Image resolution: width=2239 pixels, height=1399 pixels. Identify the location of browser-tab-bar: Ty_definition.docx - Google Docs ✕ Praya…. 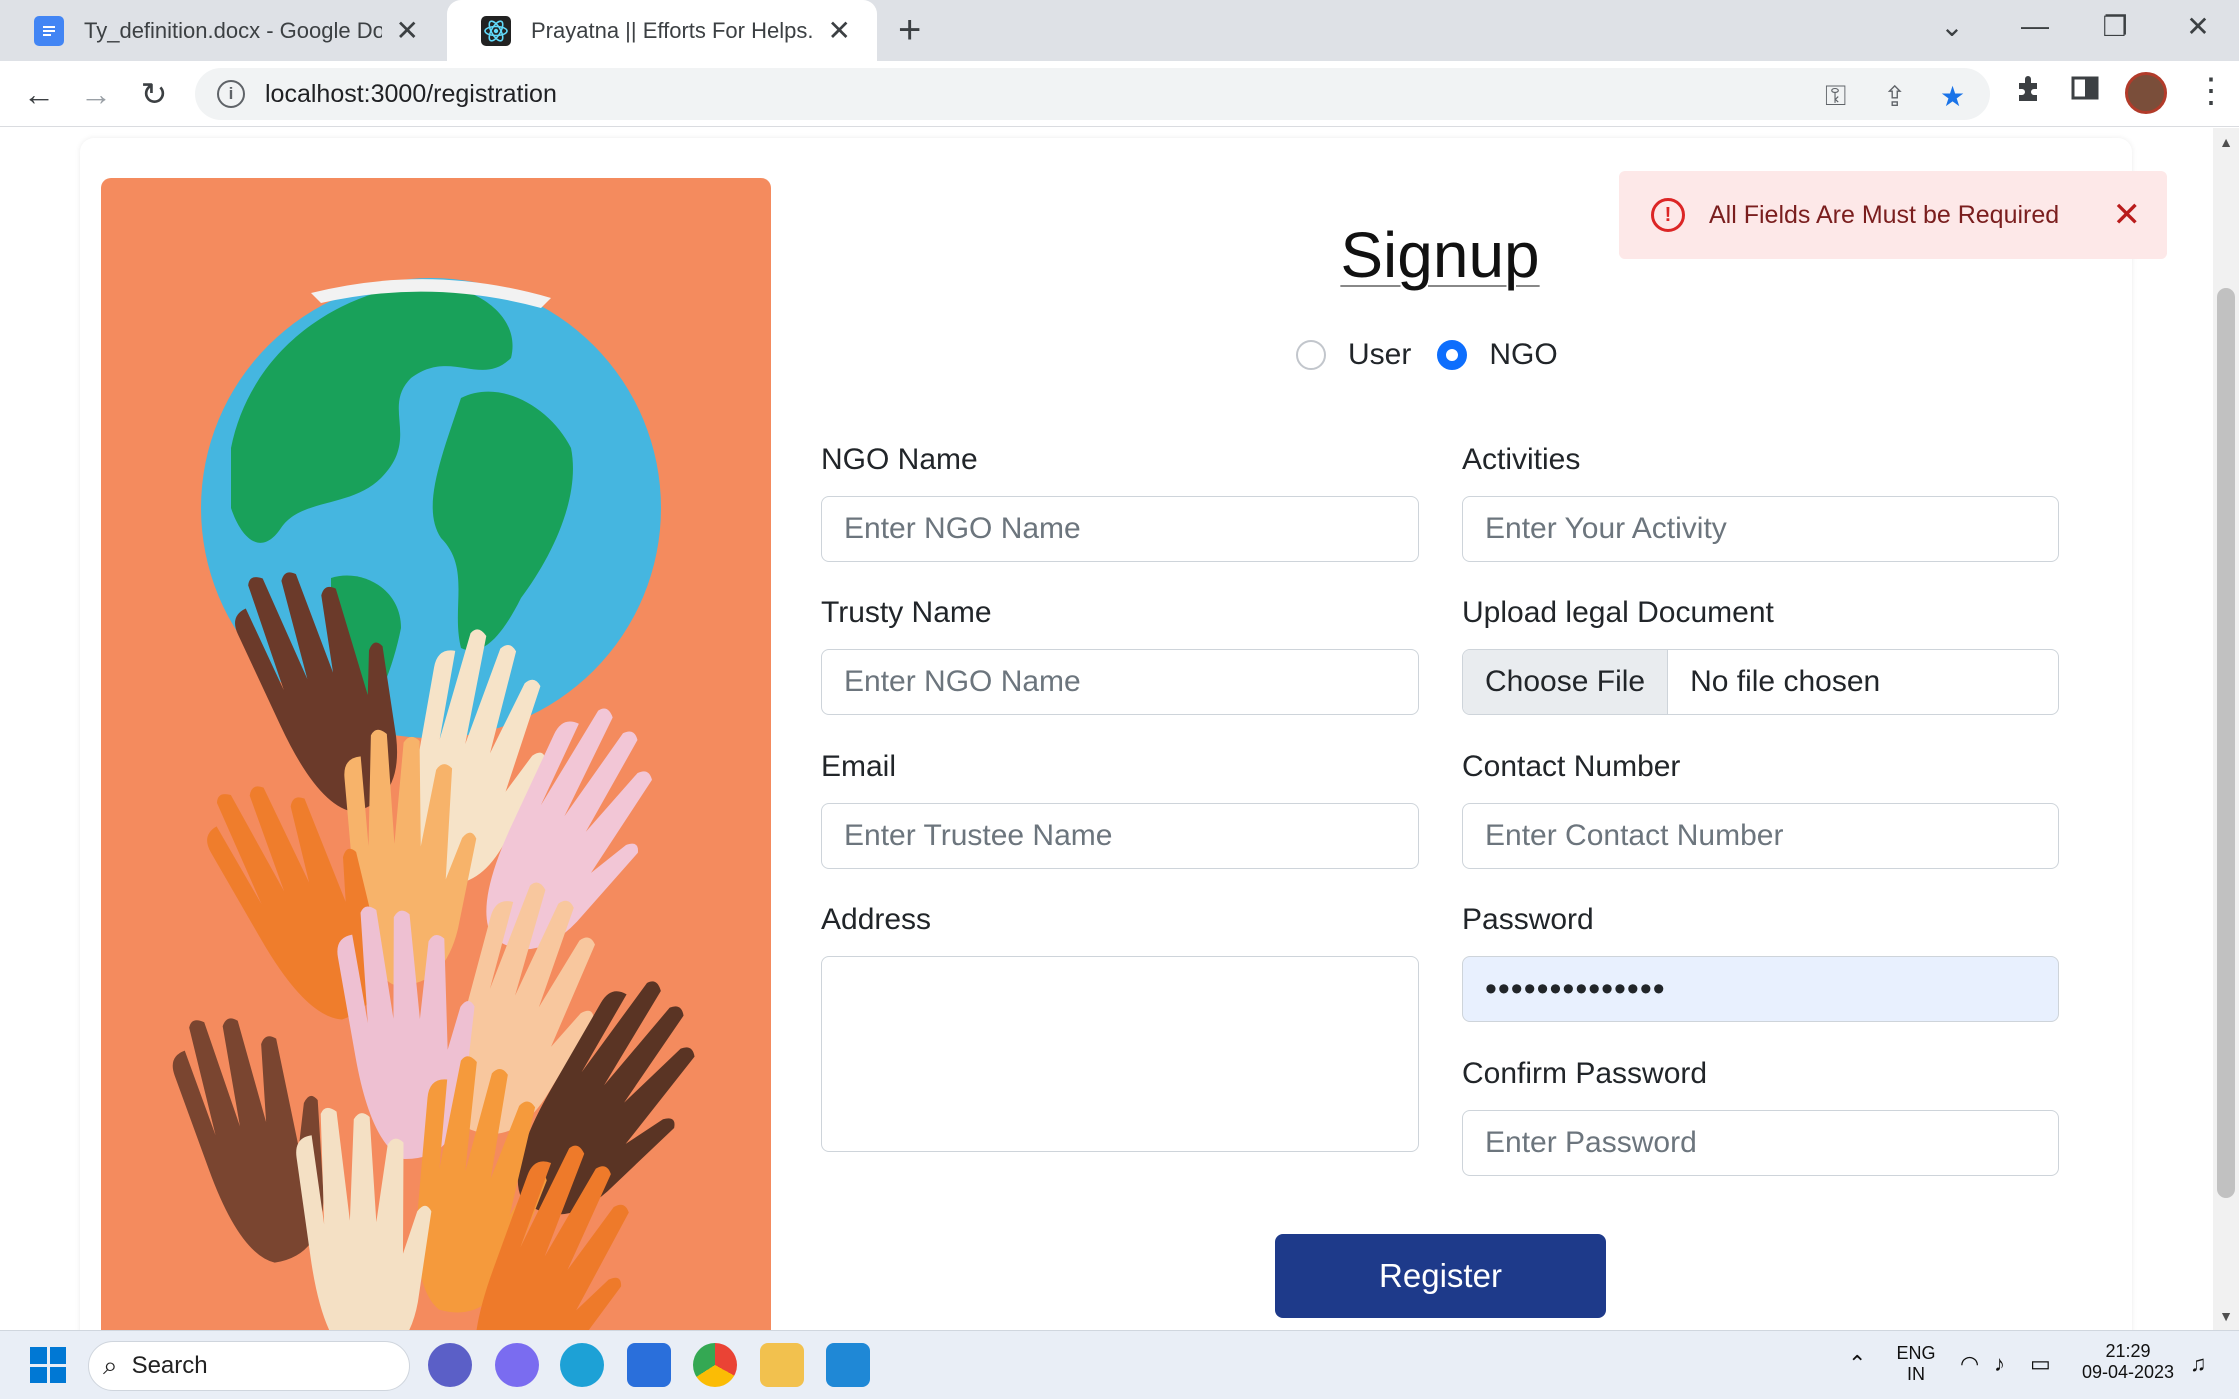
(1119, 30).